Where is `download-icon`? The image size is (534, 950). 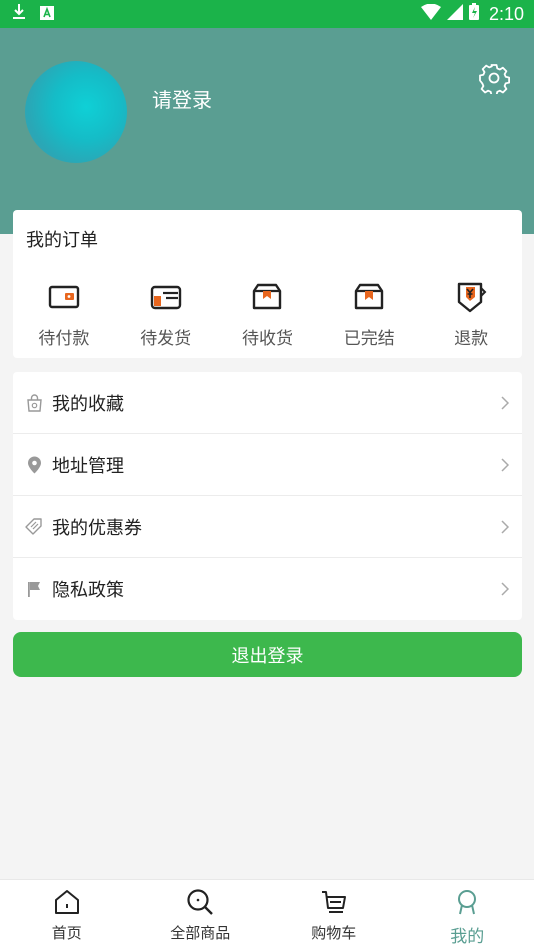 download-icon is located at coordinates (19, 14).